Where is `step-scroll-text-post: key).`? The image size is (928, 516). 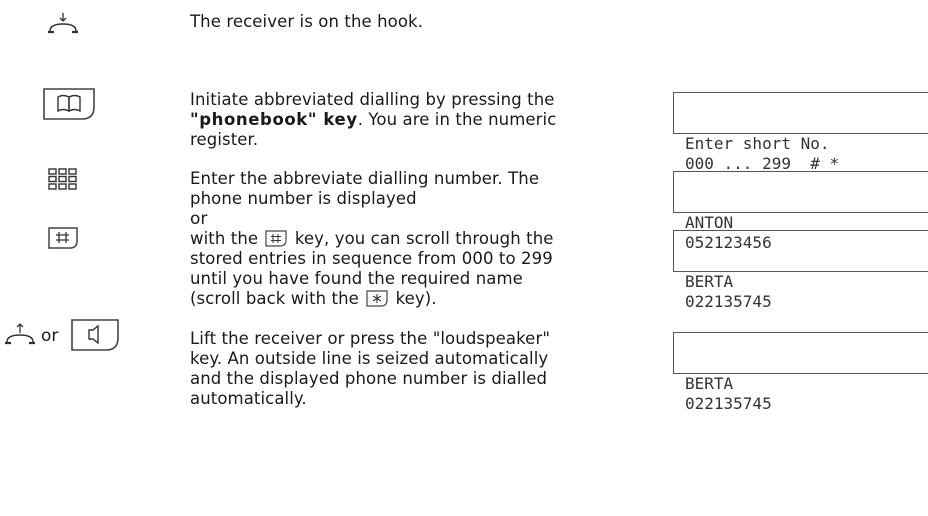
step-scroll-text-post: key). is located at coordinates (413, 298).